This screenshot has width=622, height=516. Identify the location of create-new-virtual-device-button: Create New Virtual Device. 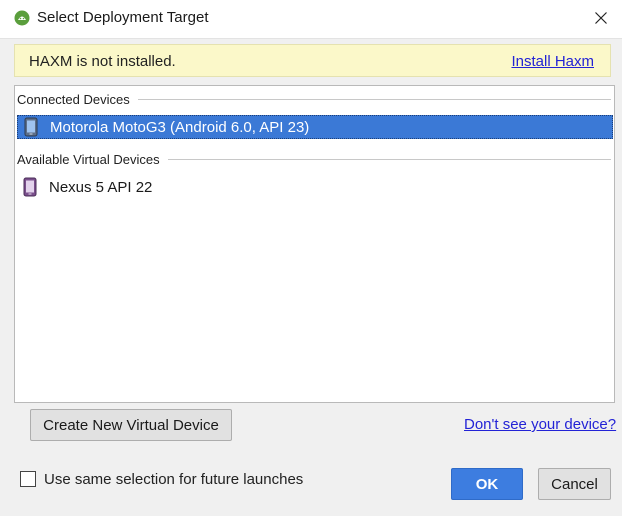
(131, 425).